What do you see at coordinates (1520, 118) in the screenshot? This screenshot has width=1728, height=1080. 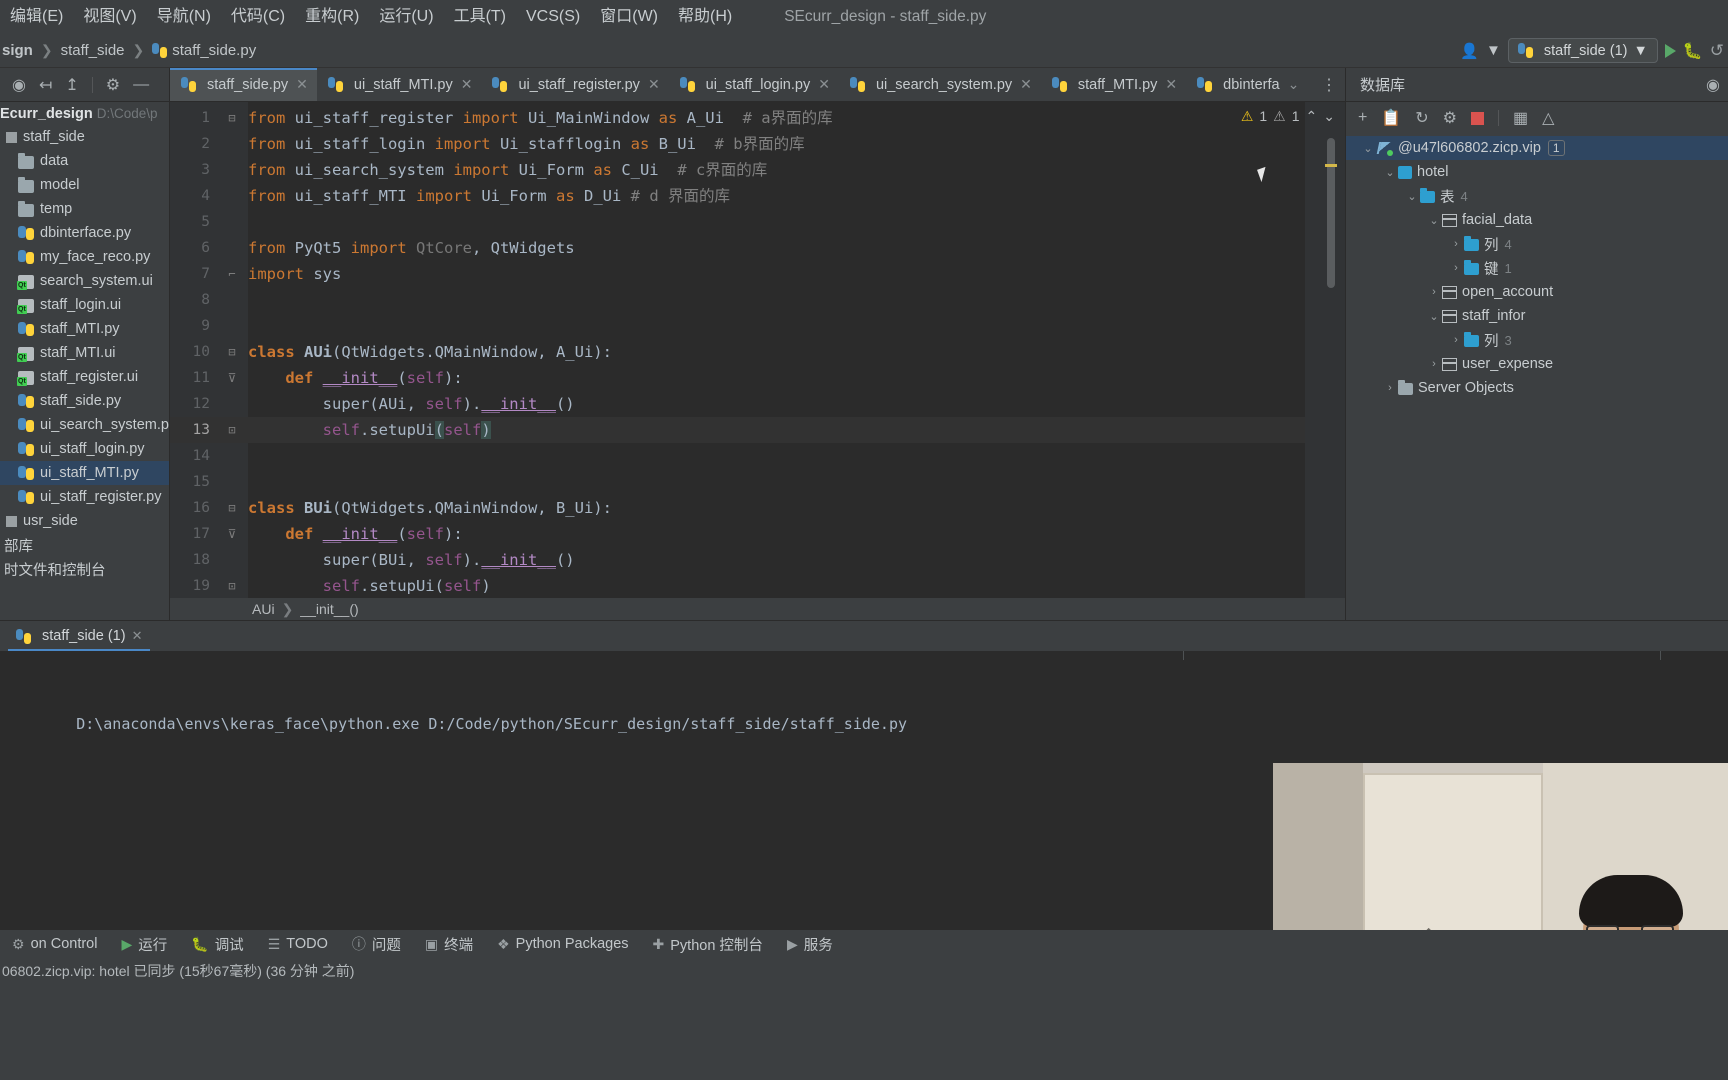 I see `table-editor-icon: ▦` at bounding box center [1520, 118].